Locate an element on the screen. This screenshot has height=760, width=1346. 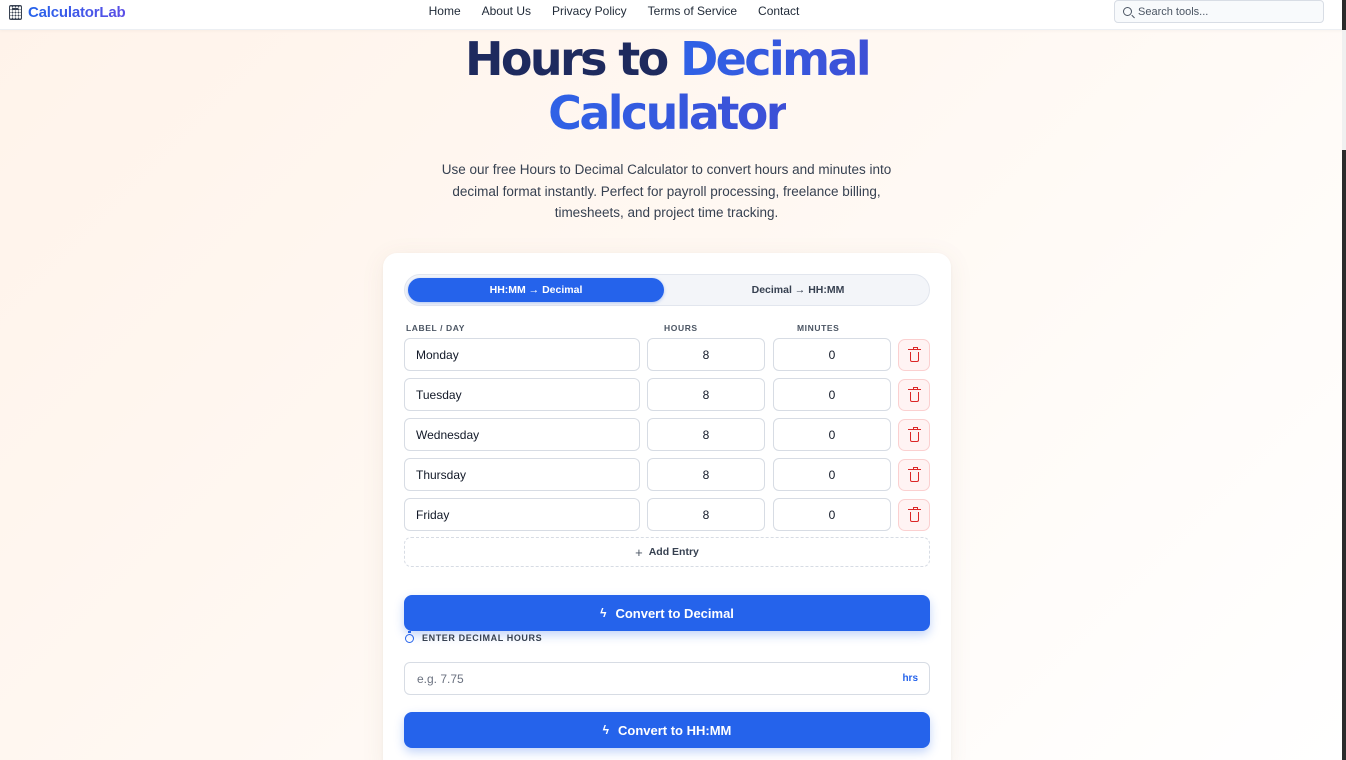
entry-row: Monday 8 0 is located at coordinates (667, 354).